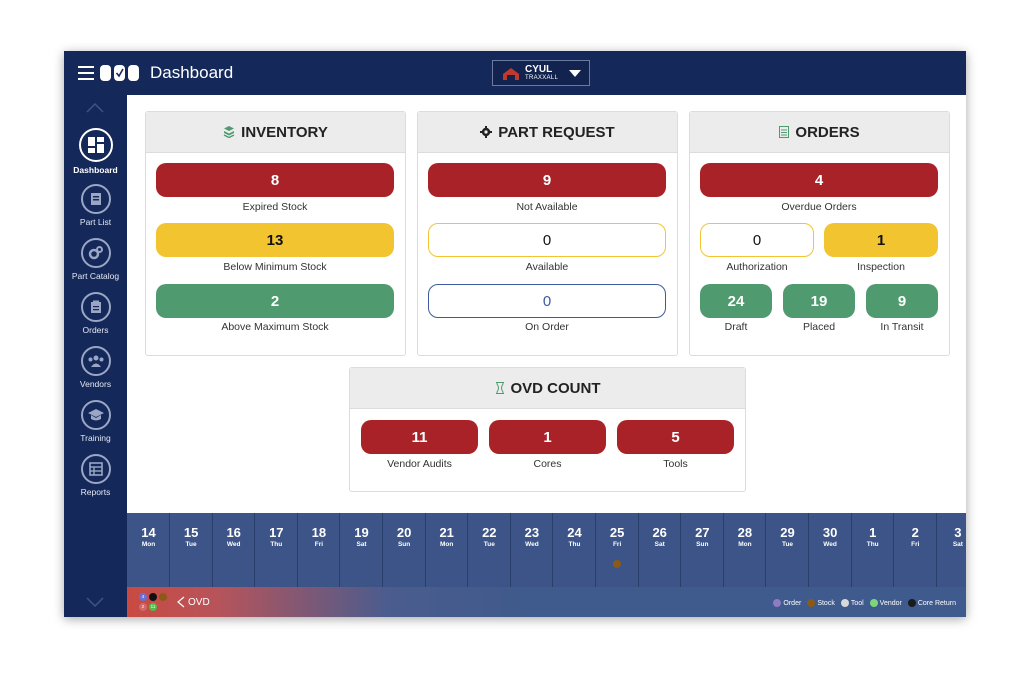 The width and height of the screenshot is (1024, 673). Describe the element at coordinates (788, 550) in the screenshot. I see `calendar-day: 29 Tue` at that location.